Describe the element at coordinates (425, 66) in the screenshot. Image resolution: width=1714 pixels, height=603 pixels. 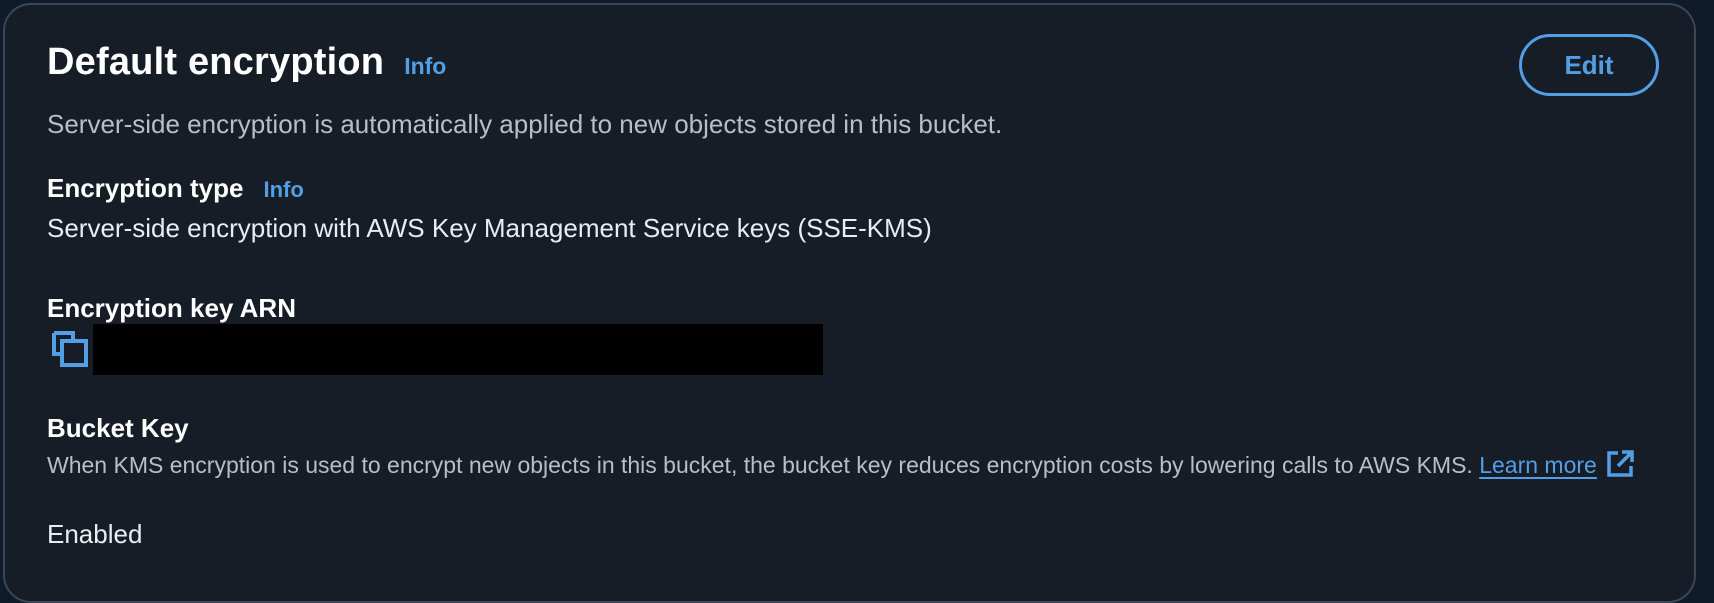
I see `title-info-link: Info` at that location.